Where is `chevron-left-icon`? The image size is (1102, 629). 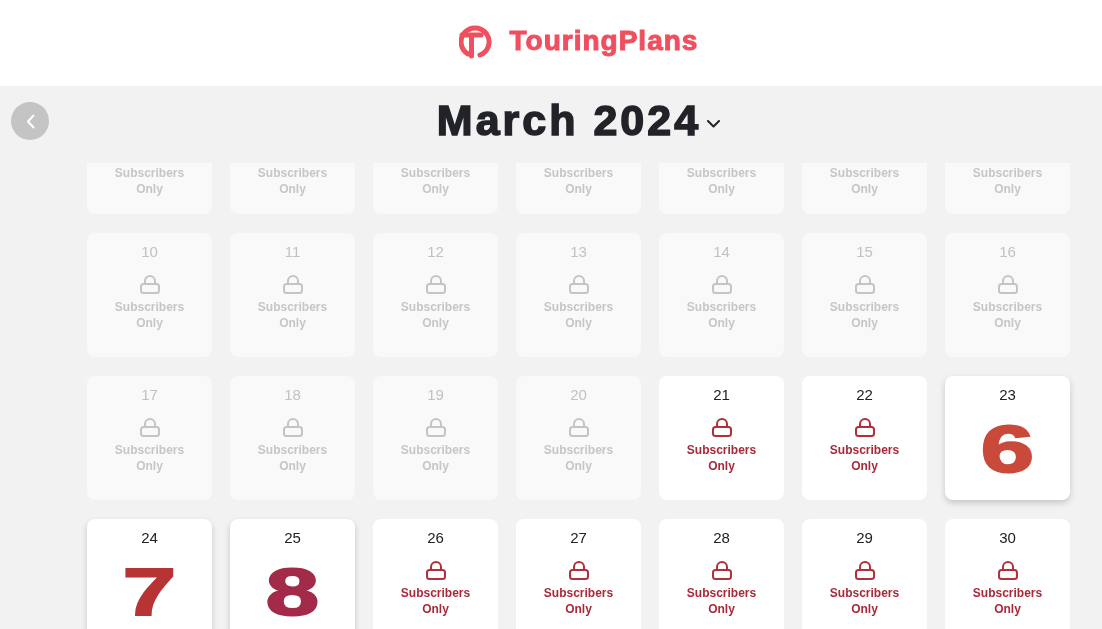
chevron-left-icon is located at coordinates (30, 121).